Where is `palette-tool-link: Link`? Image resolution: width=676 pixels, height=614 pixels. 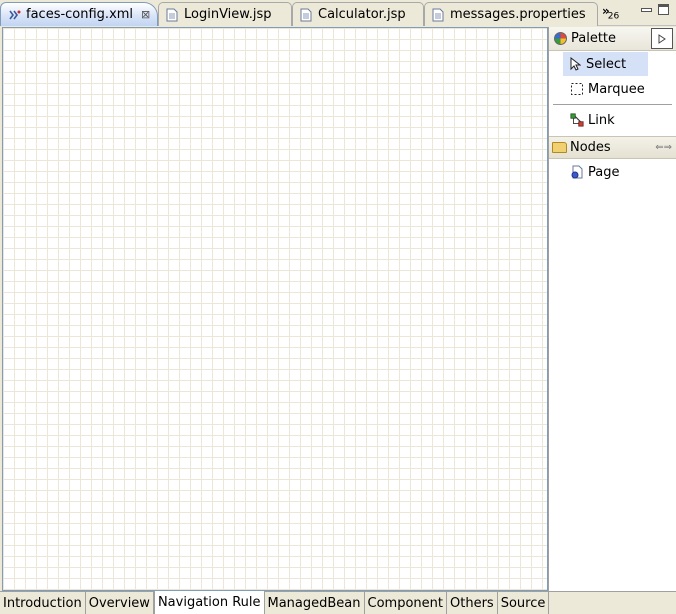 palette-tool-link: Link is located at coordinates (612, 120).